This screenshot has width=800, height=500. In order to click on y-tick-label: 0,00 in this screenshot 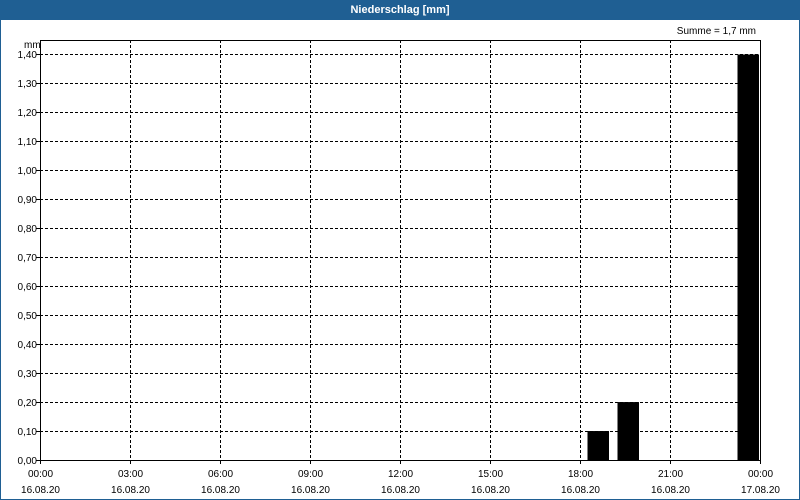, I will do `click(28, 461)`.